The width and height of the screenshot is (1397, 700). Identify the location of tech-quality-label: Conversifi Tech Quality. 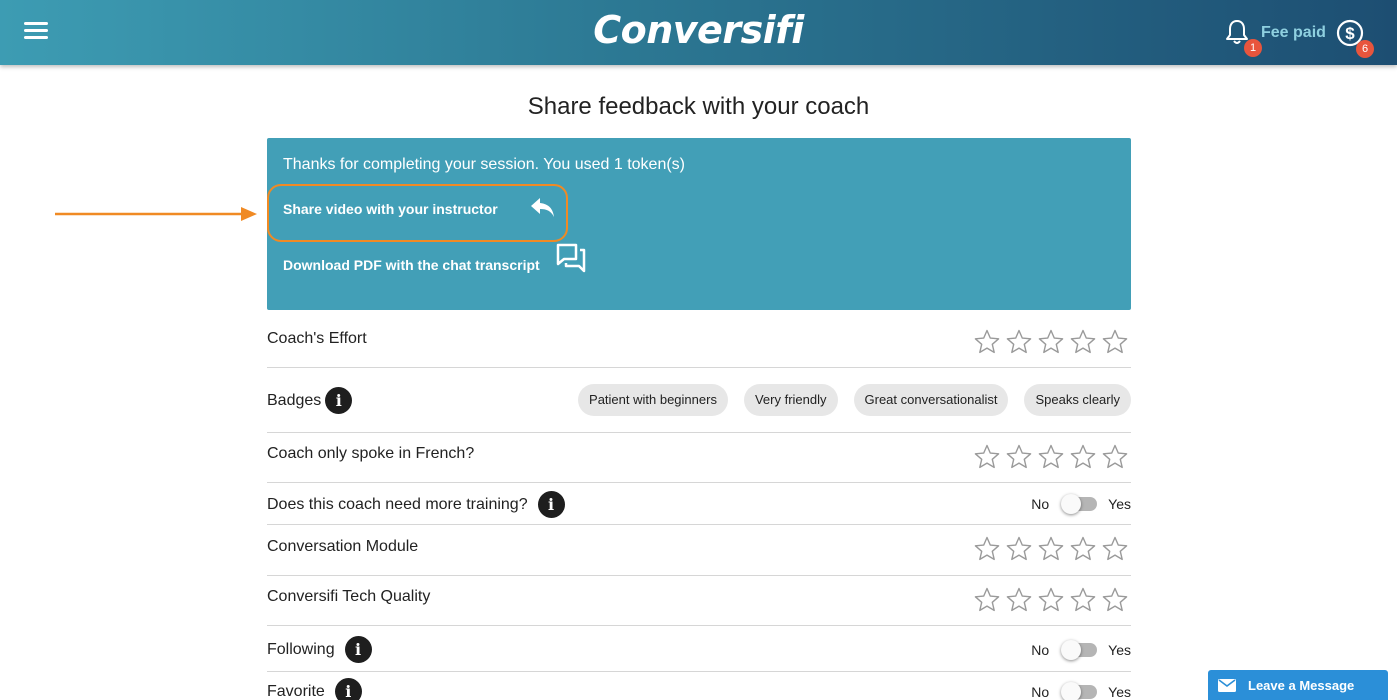
(349, 596).